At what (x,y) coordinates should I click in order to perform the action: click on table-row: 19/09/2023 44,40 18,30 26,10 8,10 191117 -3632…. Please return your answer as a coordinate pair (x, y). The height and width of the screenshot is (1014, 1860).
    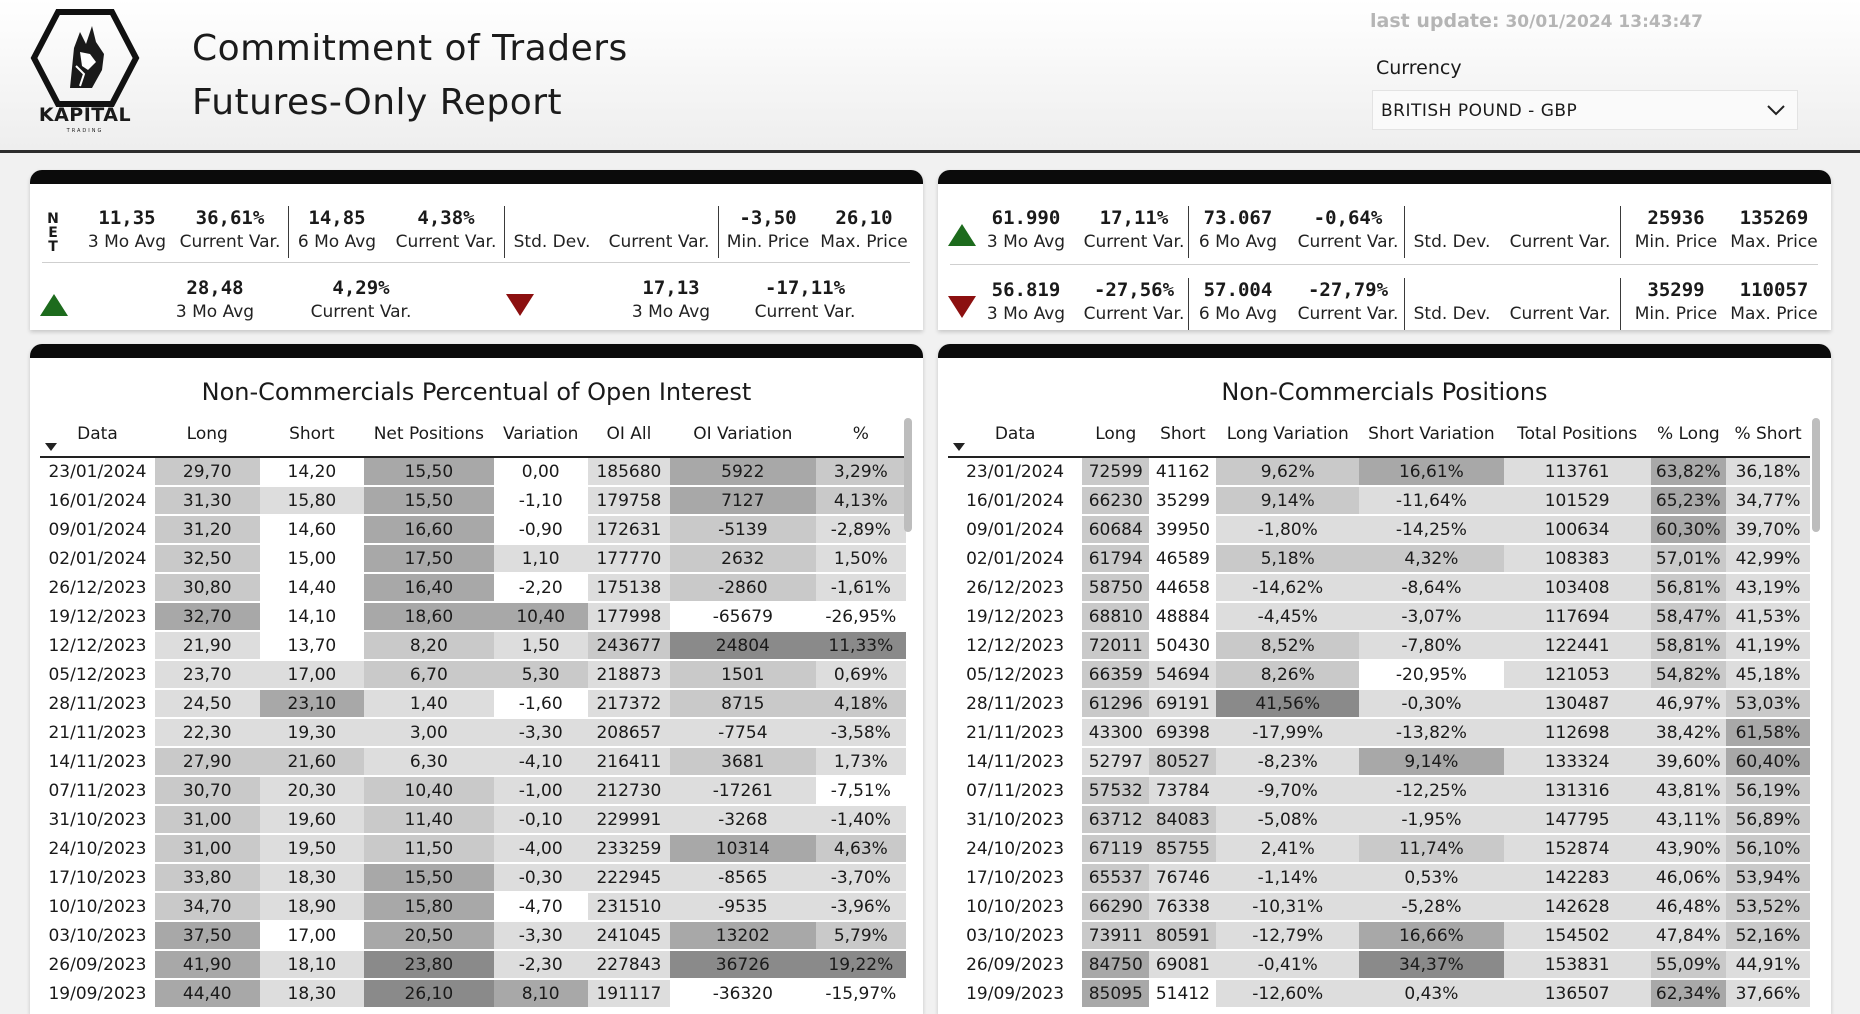
    Looking at the image, I should click on (473, 994).